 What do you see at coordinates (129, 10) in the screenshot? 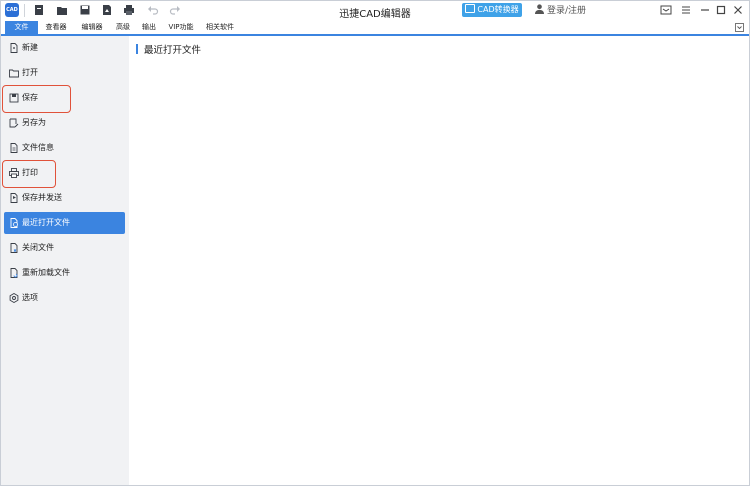
I see `print-icon` at bounding box center [129, 10].